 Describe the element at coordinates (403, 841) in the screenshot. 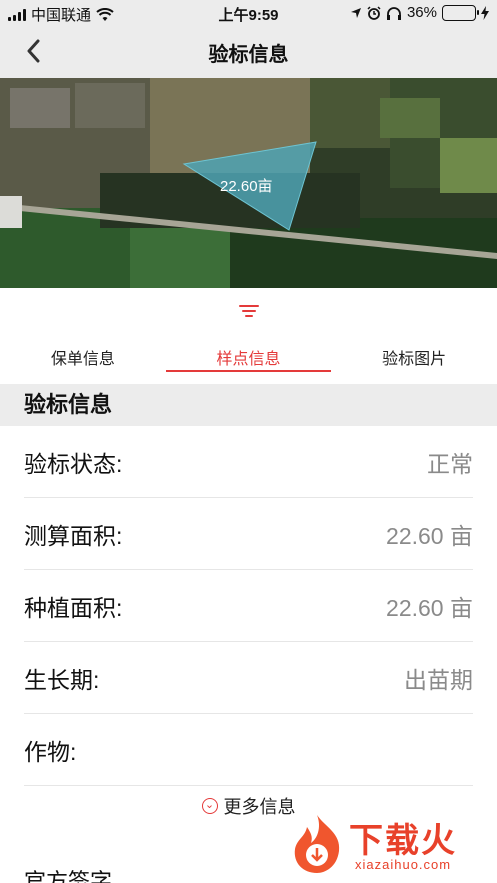

I see `watermark-brand: 下载火` at that location.